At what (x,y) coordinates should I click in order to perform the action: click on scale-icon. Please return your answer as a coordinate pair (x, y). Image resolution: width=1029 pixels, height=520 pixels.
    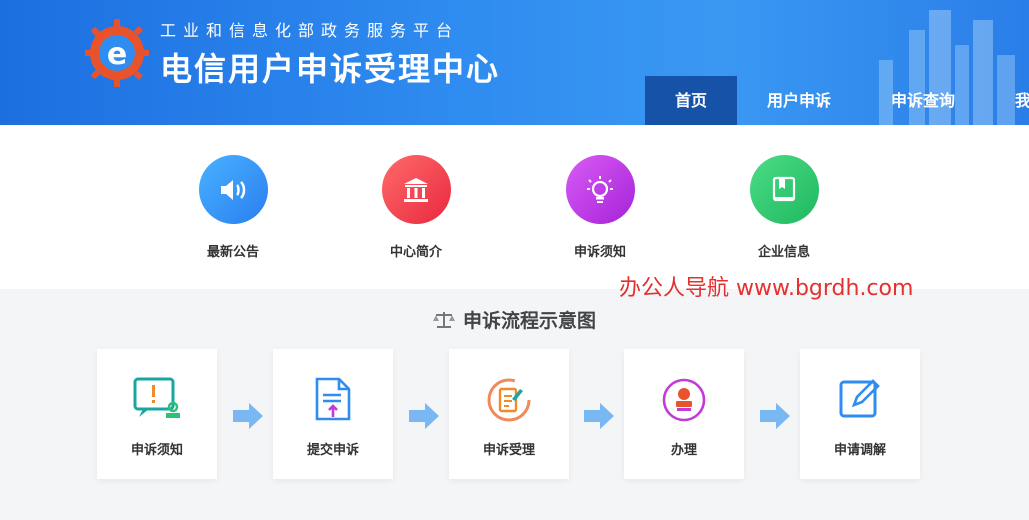
    Looking at the image, I should click on (443, 322).